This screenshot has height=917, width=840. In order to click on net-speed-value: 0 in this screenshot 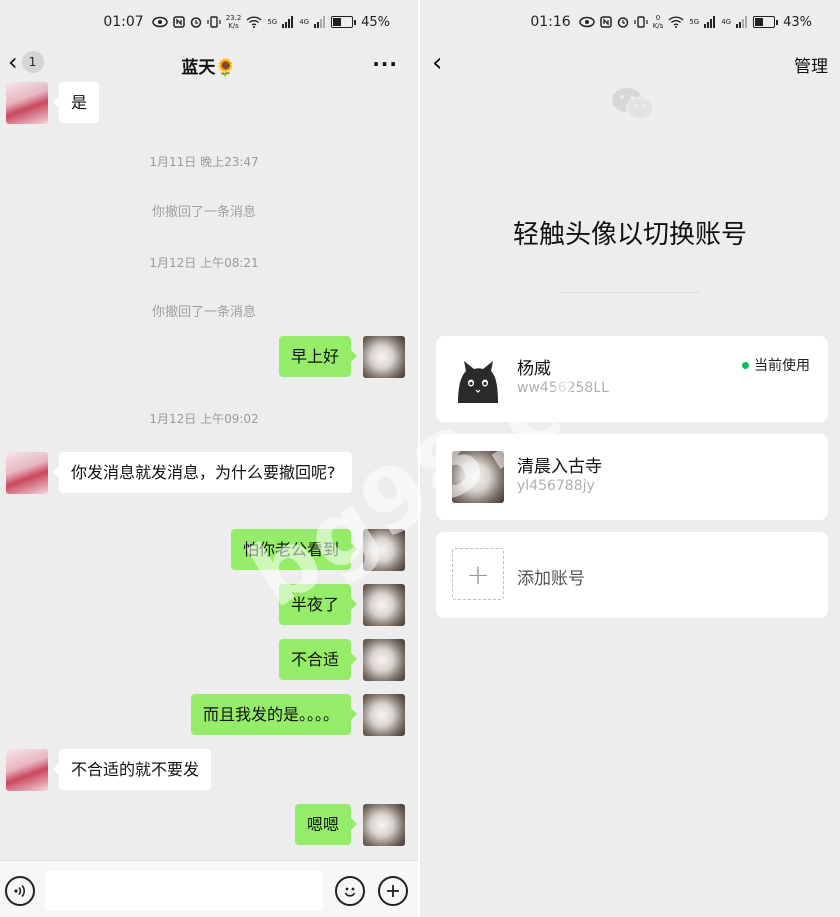, I will do `click(658, 18)`.